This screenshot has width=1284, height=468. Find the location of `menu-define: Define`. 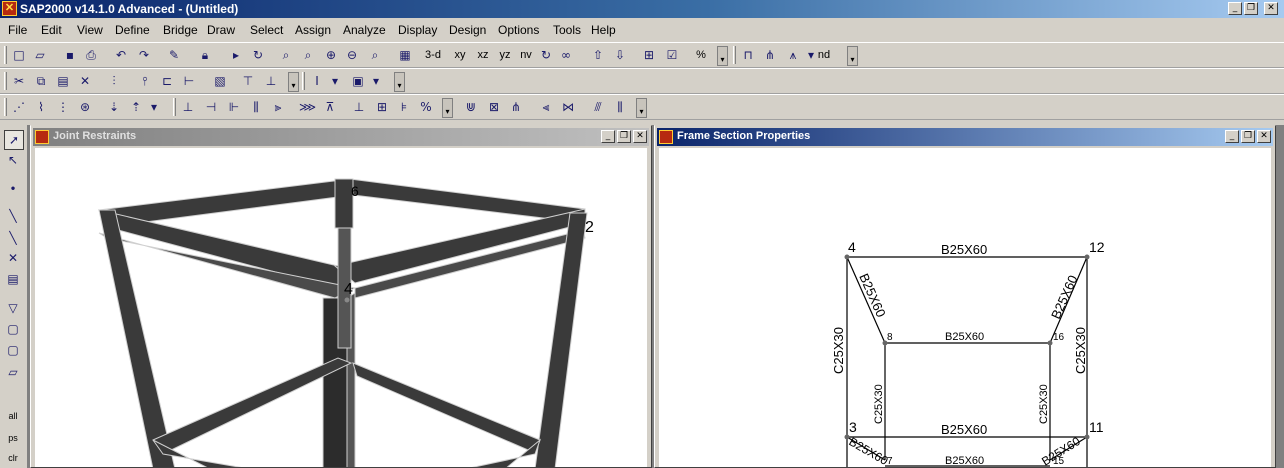

menu-define: Define is located at coordinates (132, 30).